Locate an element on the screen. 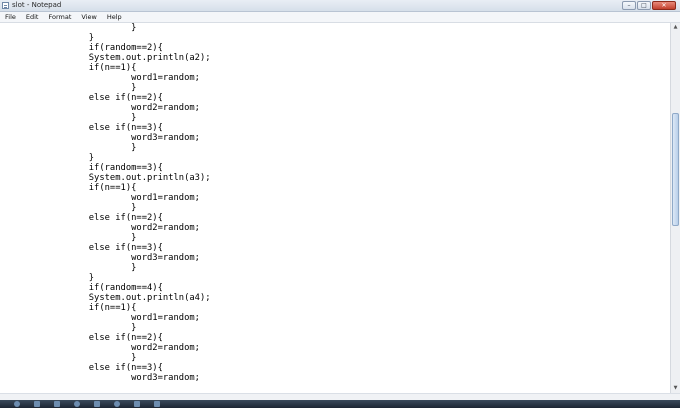 The image size is (680, 408). title-bar: slot - Notepad – □ ✕ is located at coordinates (340, 6).